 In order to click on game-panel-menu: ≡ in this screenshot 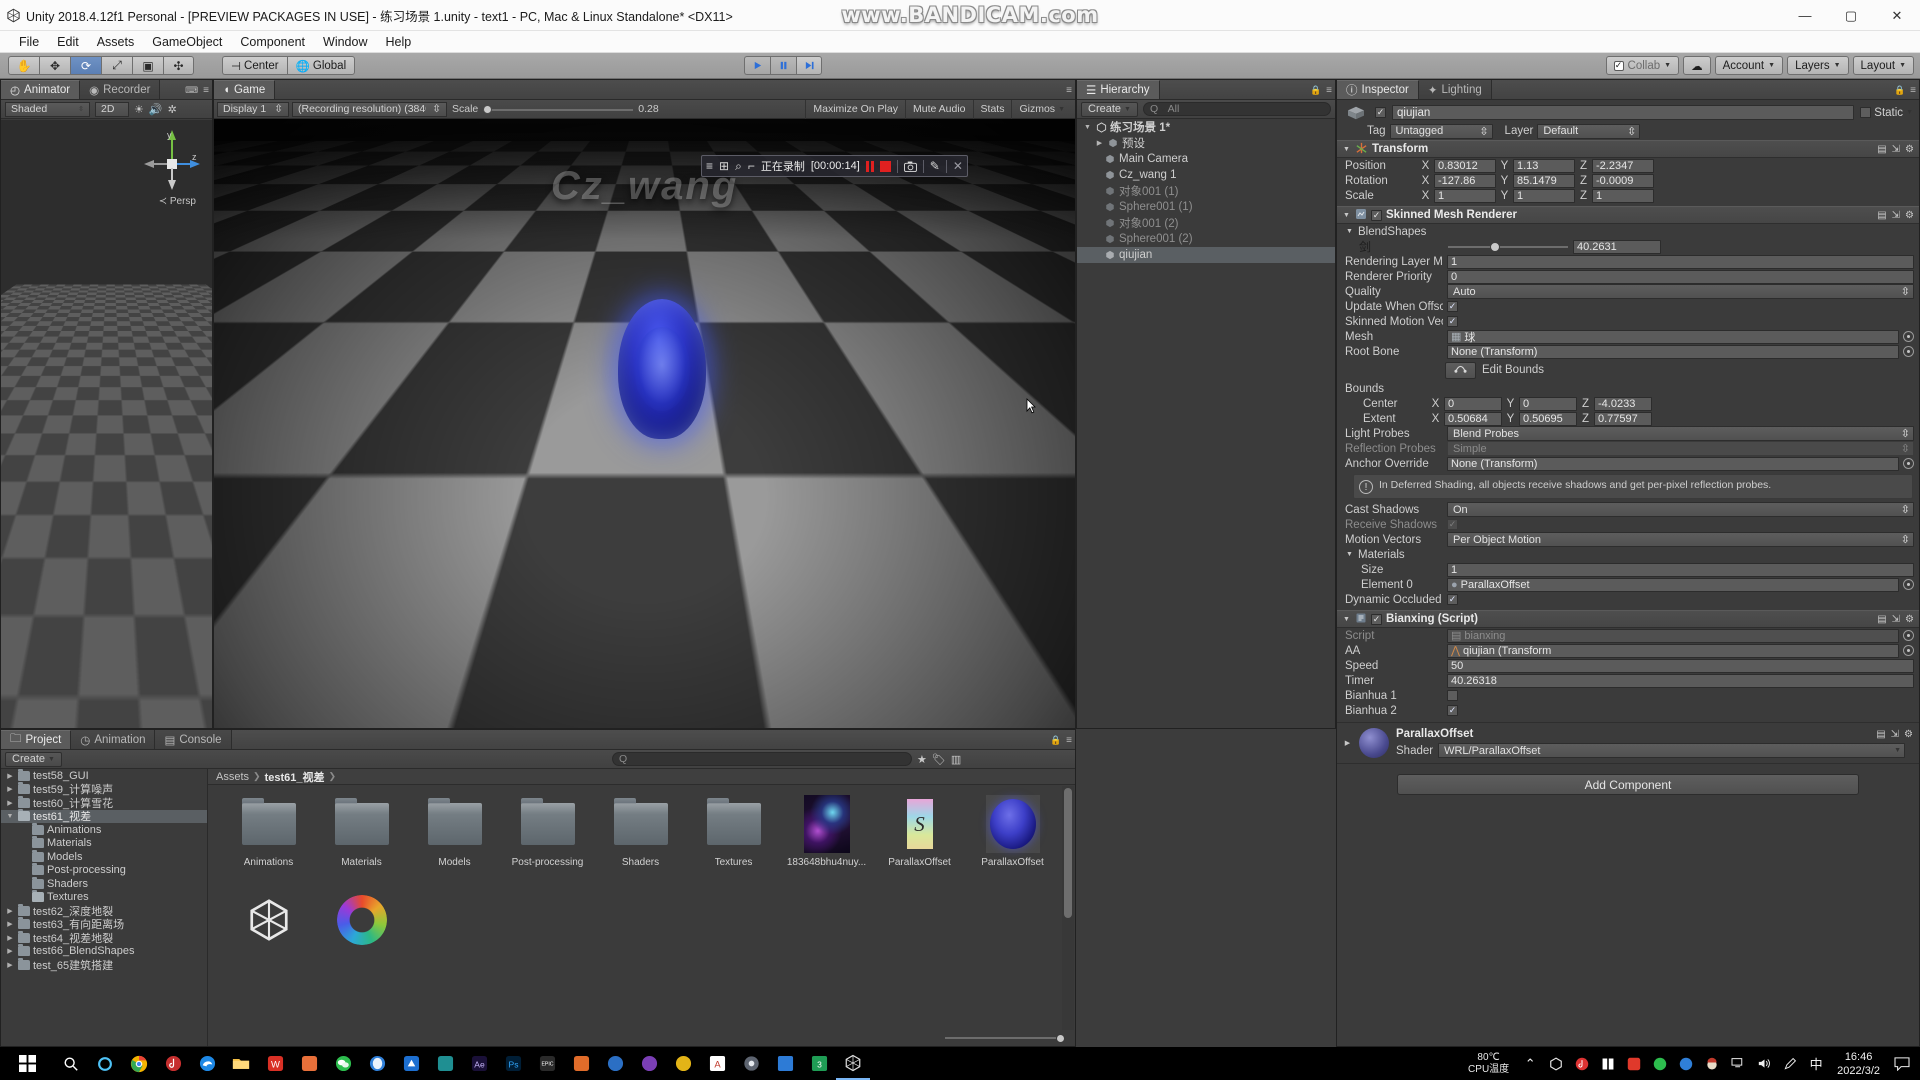, I will do `click(1069, 90)`.